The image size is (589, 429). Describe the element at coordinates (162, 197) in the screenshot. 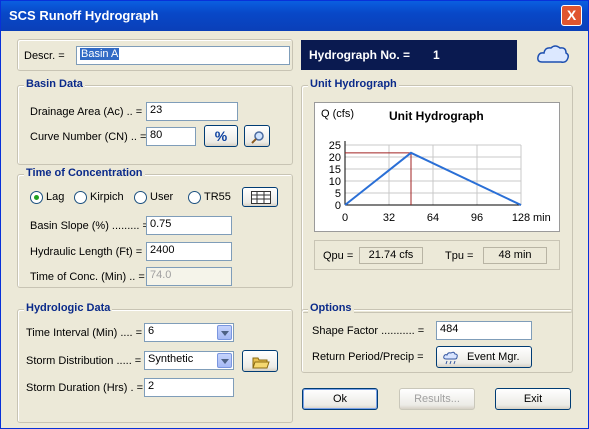

I see `radio-user-label: User` at that location.